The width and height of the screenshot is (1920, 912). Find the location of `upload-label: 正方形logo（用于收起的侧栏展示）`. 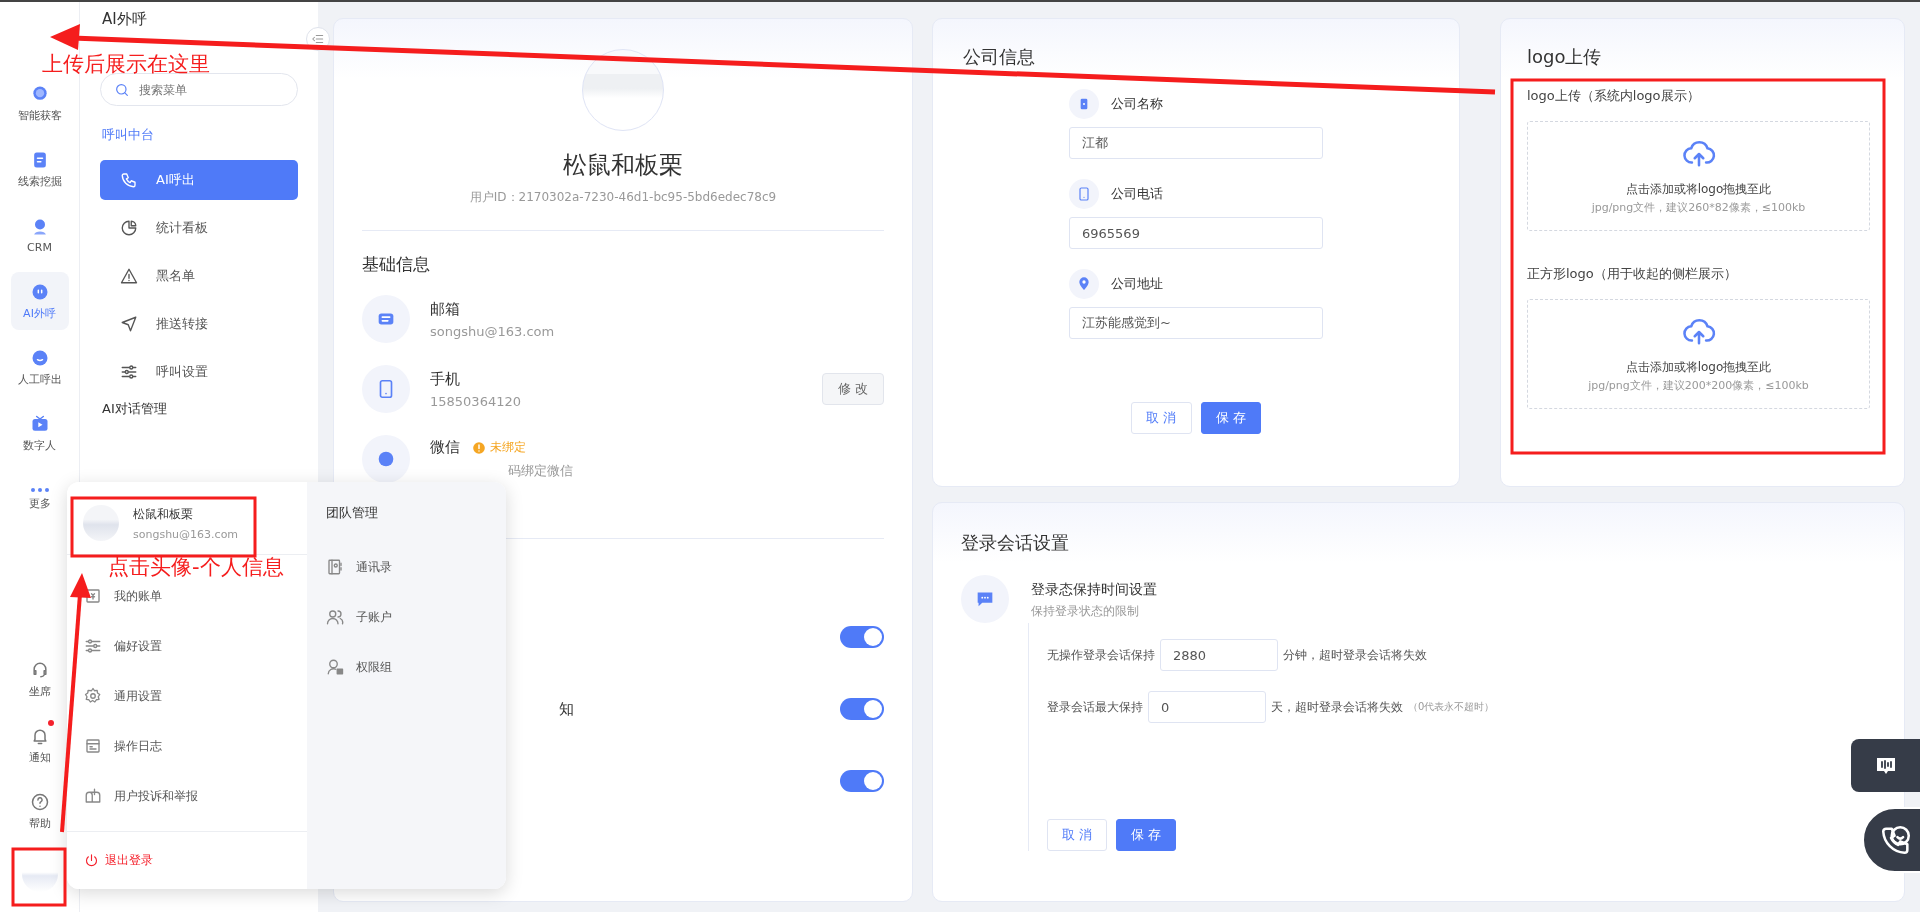

upload-label: 正方形logo（用于收起的侧栏展示） is located at coordinates (1632, 274).